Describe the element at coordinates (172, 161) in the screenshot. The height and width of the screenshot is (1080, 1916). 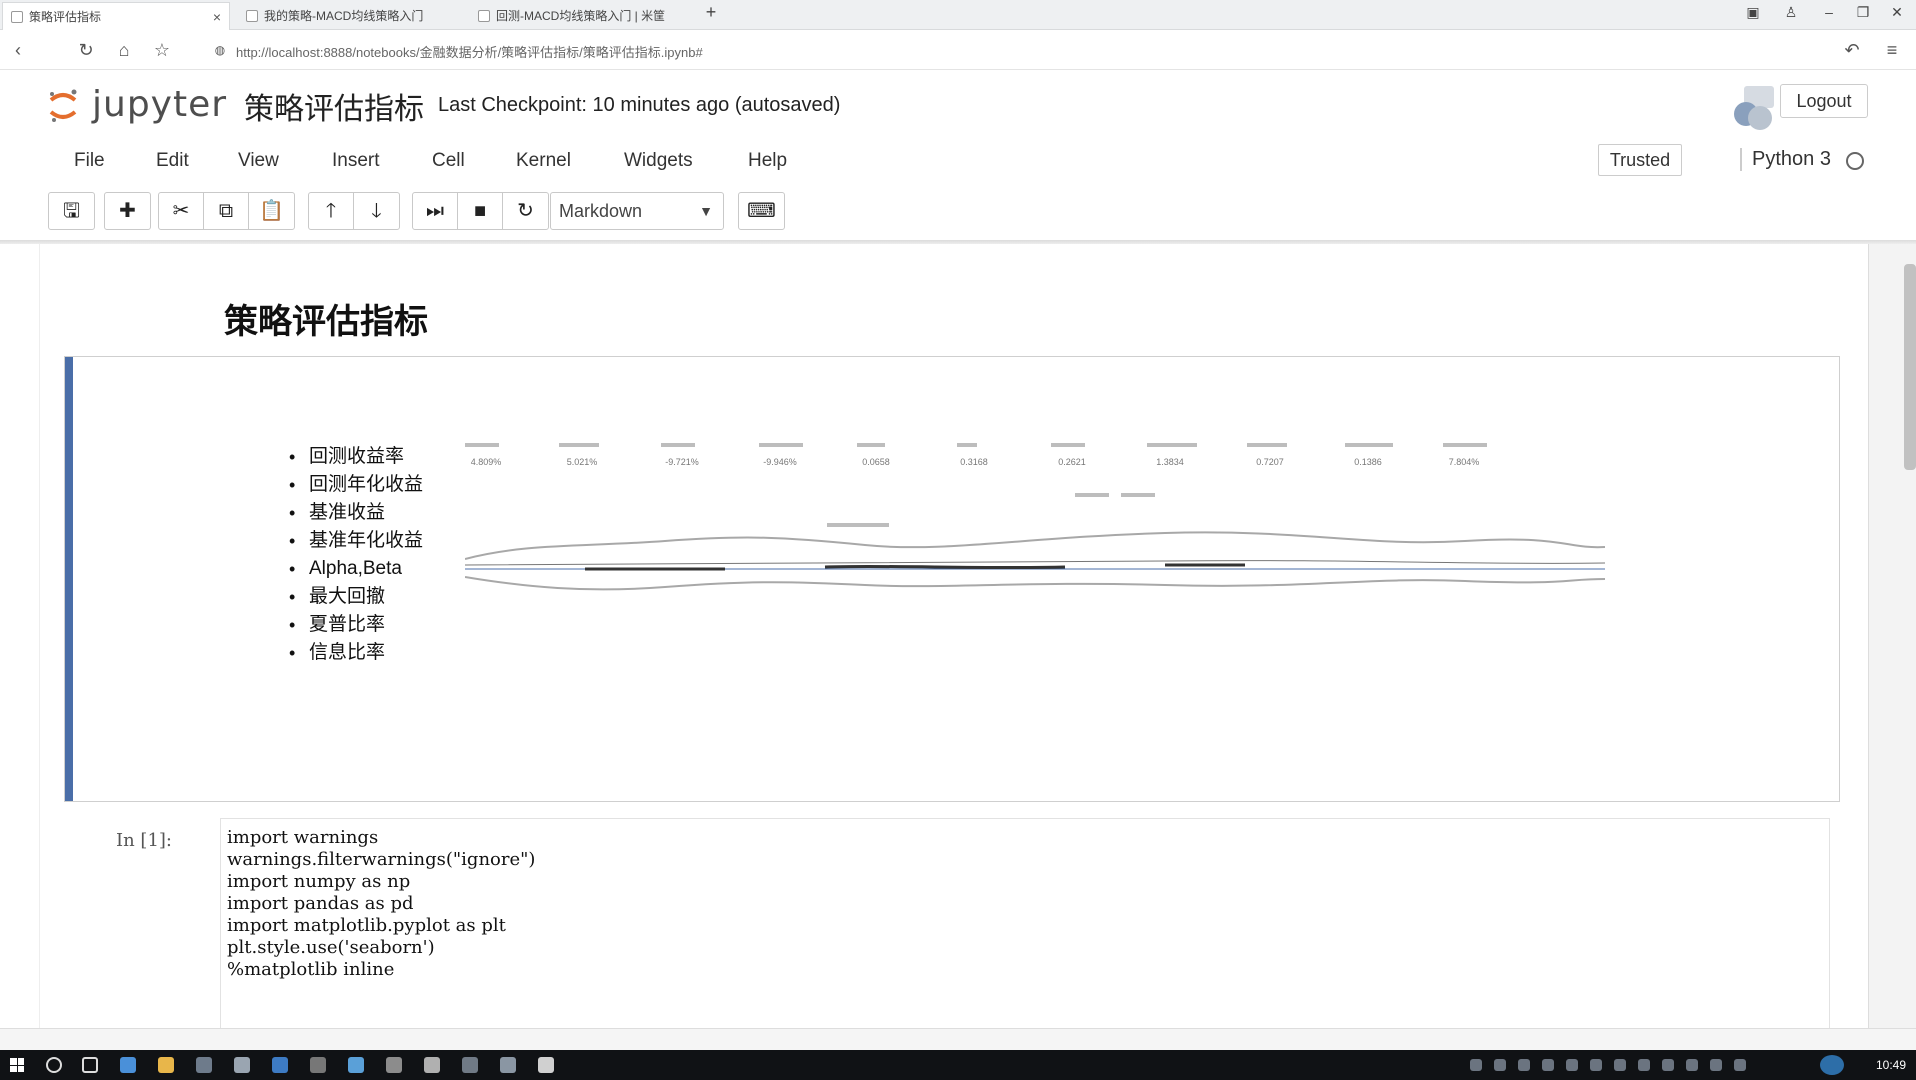
I see `menu-edit: Edit` at that location.